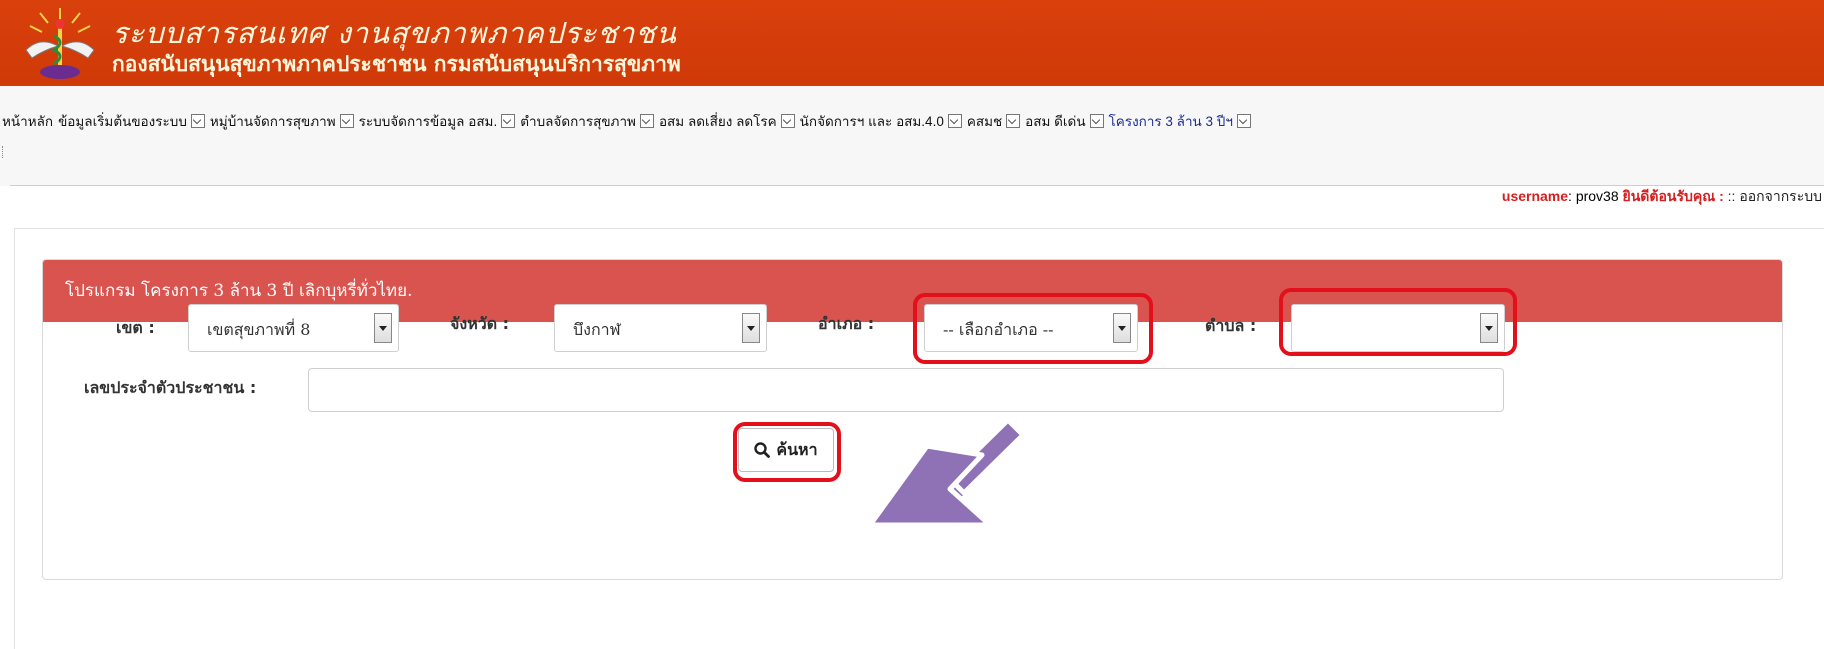  What do you see at coordinates (998, 329) in the screenshot?
I see `district-select-value: -- เลือกอำเภอ --` at bounding box center [998, 329].